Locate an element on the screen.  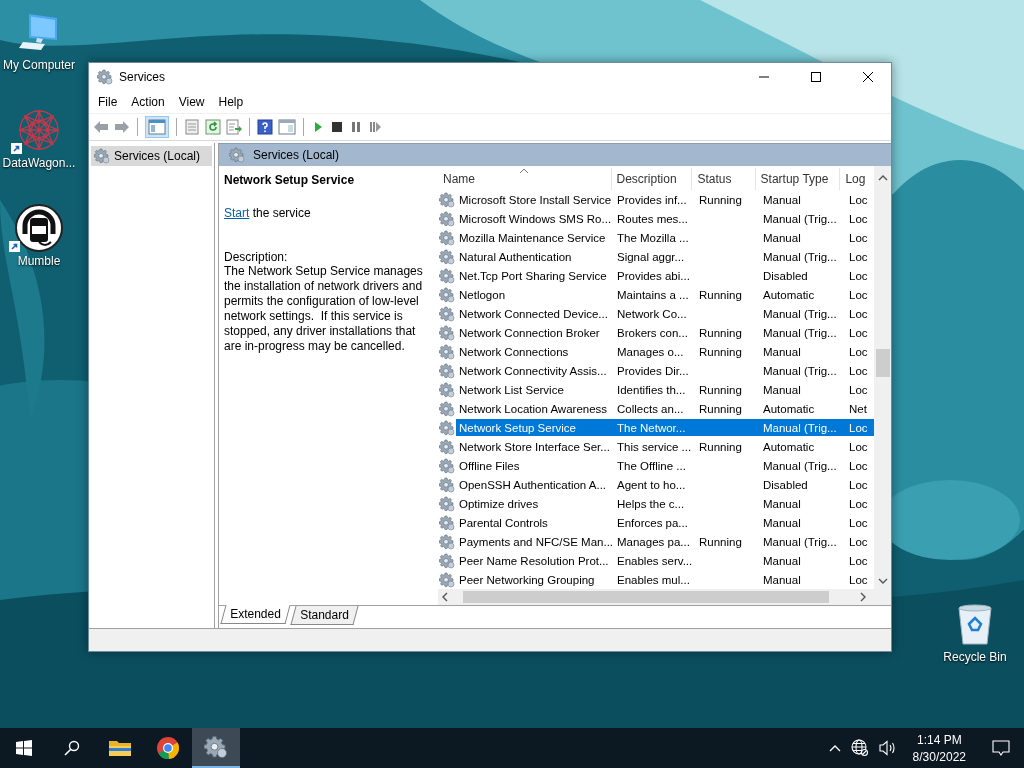
globe-icon is located at coordinates (859, 748).